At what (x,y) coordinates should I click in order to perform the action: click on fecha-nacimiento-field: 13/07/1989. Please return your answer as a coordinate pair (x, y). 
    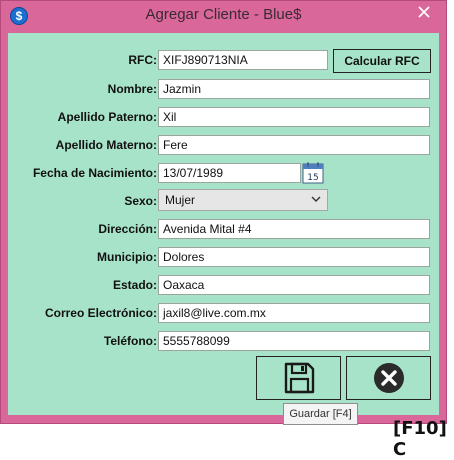
    Looking at the image, I should click on (229, 173).